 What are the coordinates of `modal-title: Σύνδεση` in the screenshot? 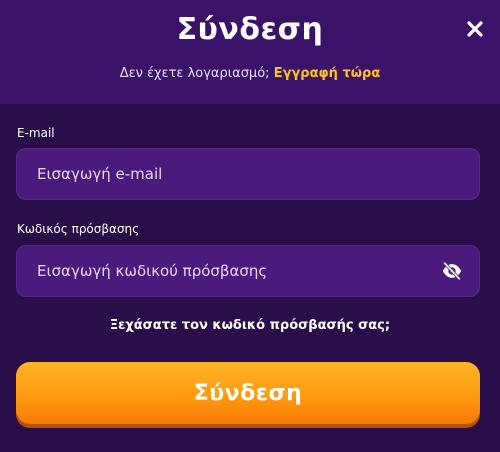 It's located at (250, 29).